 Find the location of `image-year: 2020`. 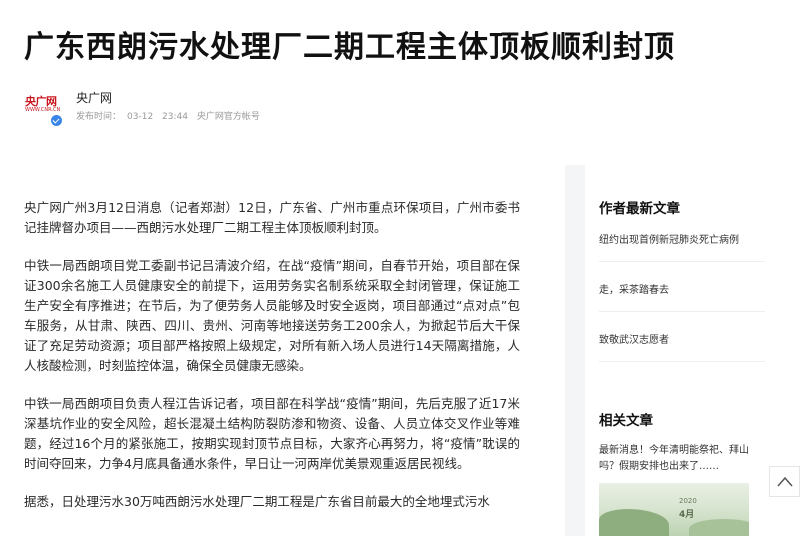

image-year: 2020 is located at coordinates (688, 501).